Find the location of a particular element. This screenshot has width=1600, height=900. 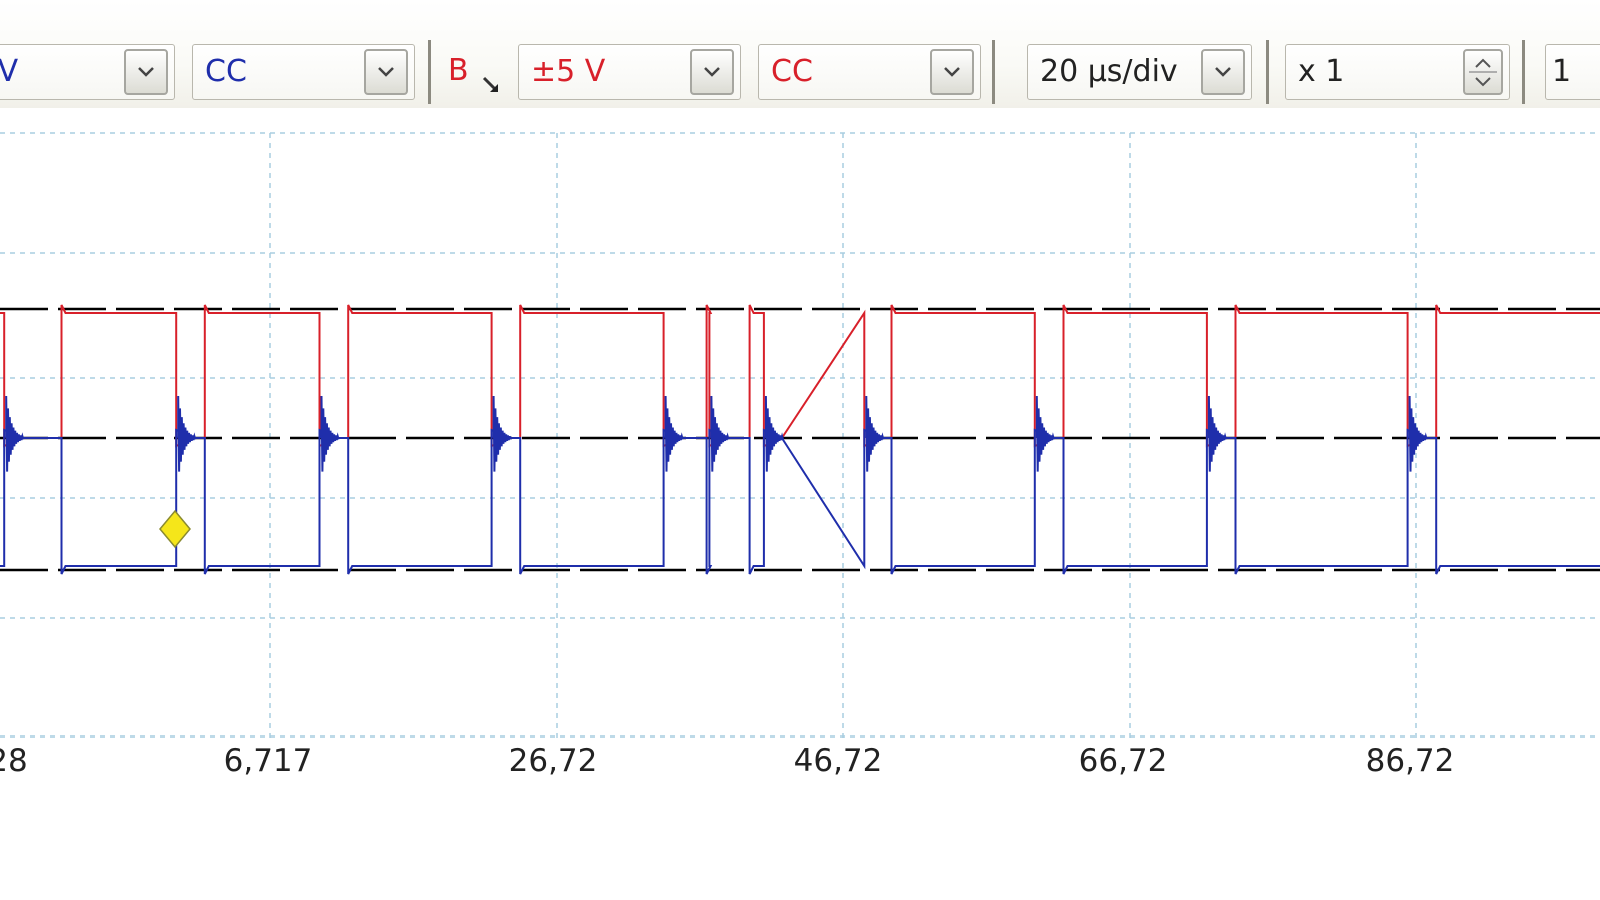

zoom-spinner: x 1 is located at coordinates (1397, 72).